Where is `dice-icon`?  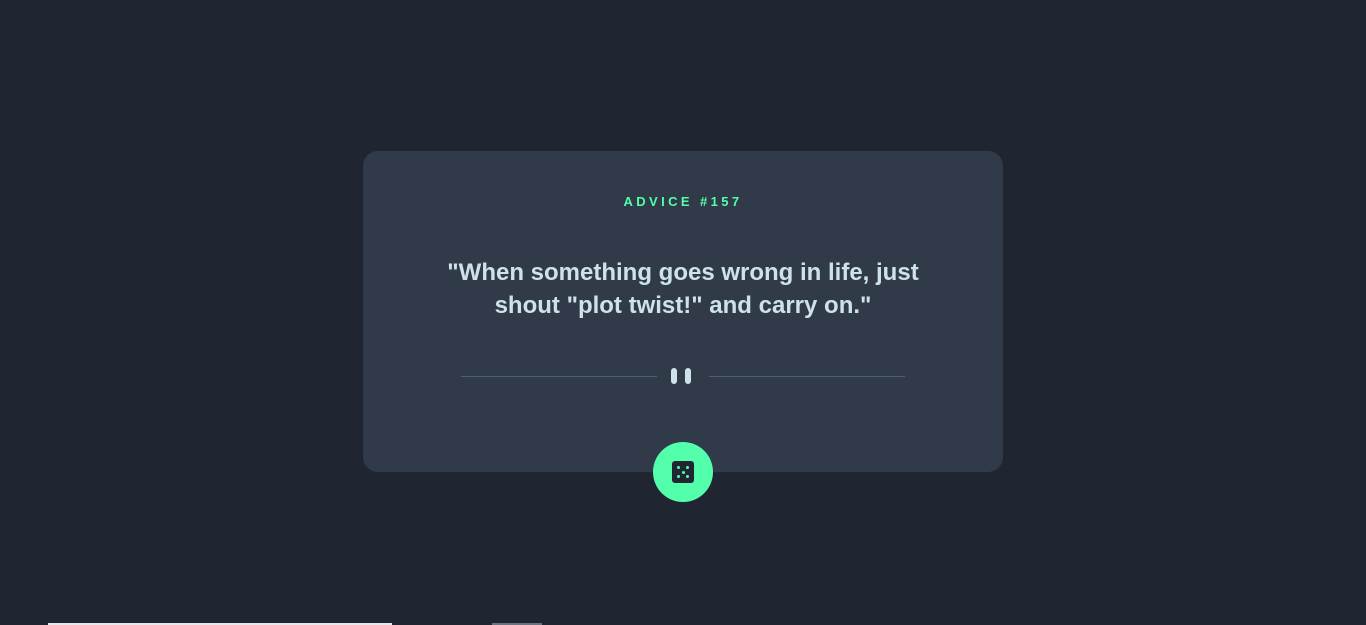
dice-icon is located at coordinates (683, 472).